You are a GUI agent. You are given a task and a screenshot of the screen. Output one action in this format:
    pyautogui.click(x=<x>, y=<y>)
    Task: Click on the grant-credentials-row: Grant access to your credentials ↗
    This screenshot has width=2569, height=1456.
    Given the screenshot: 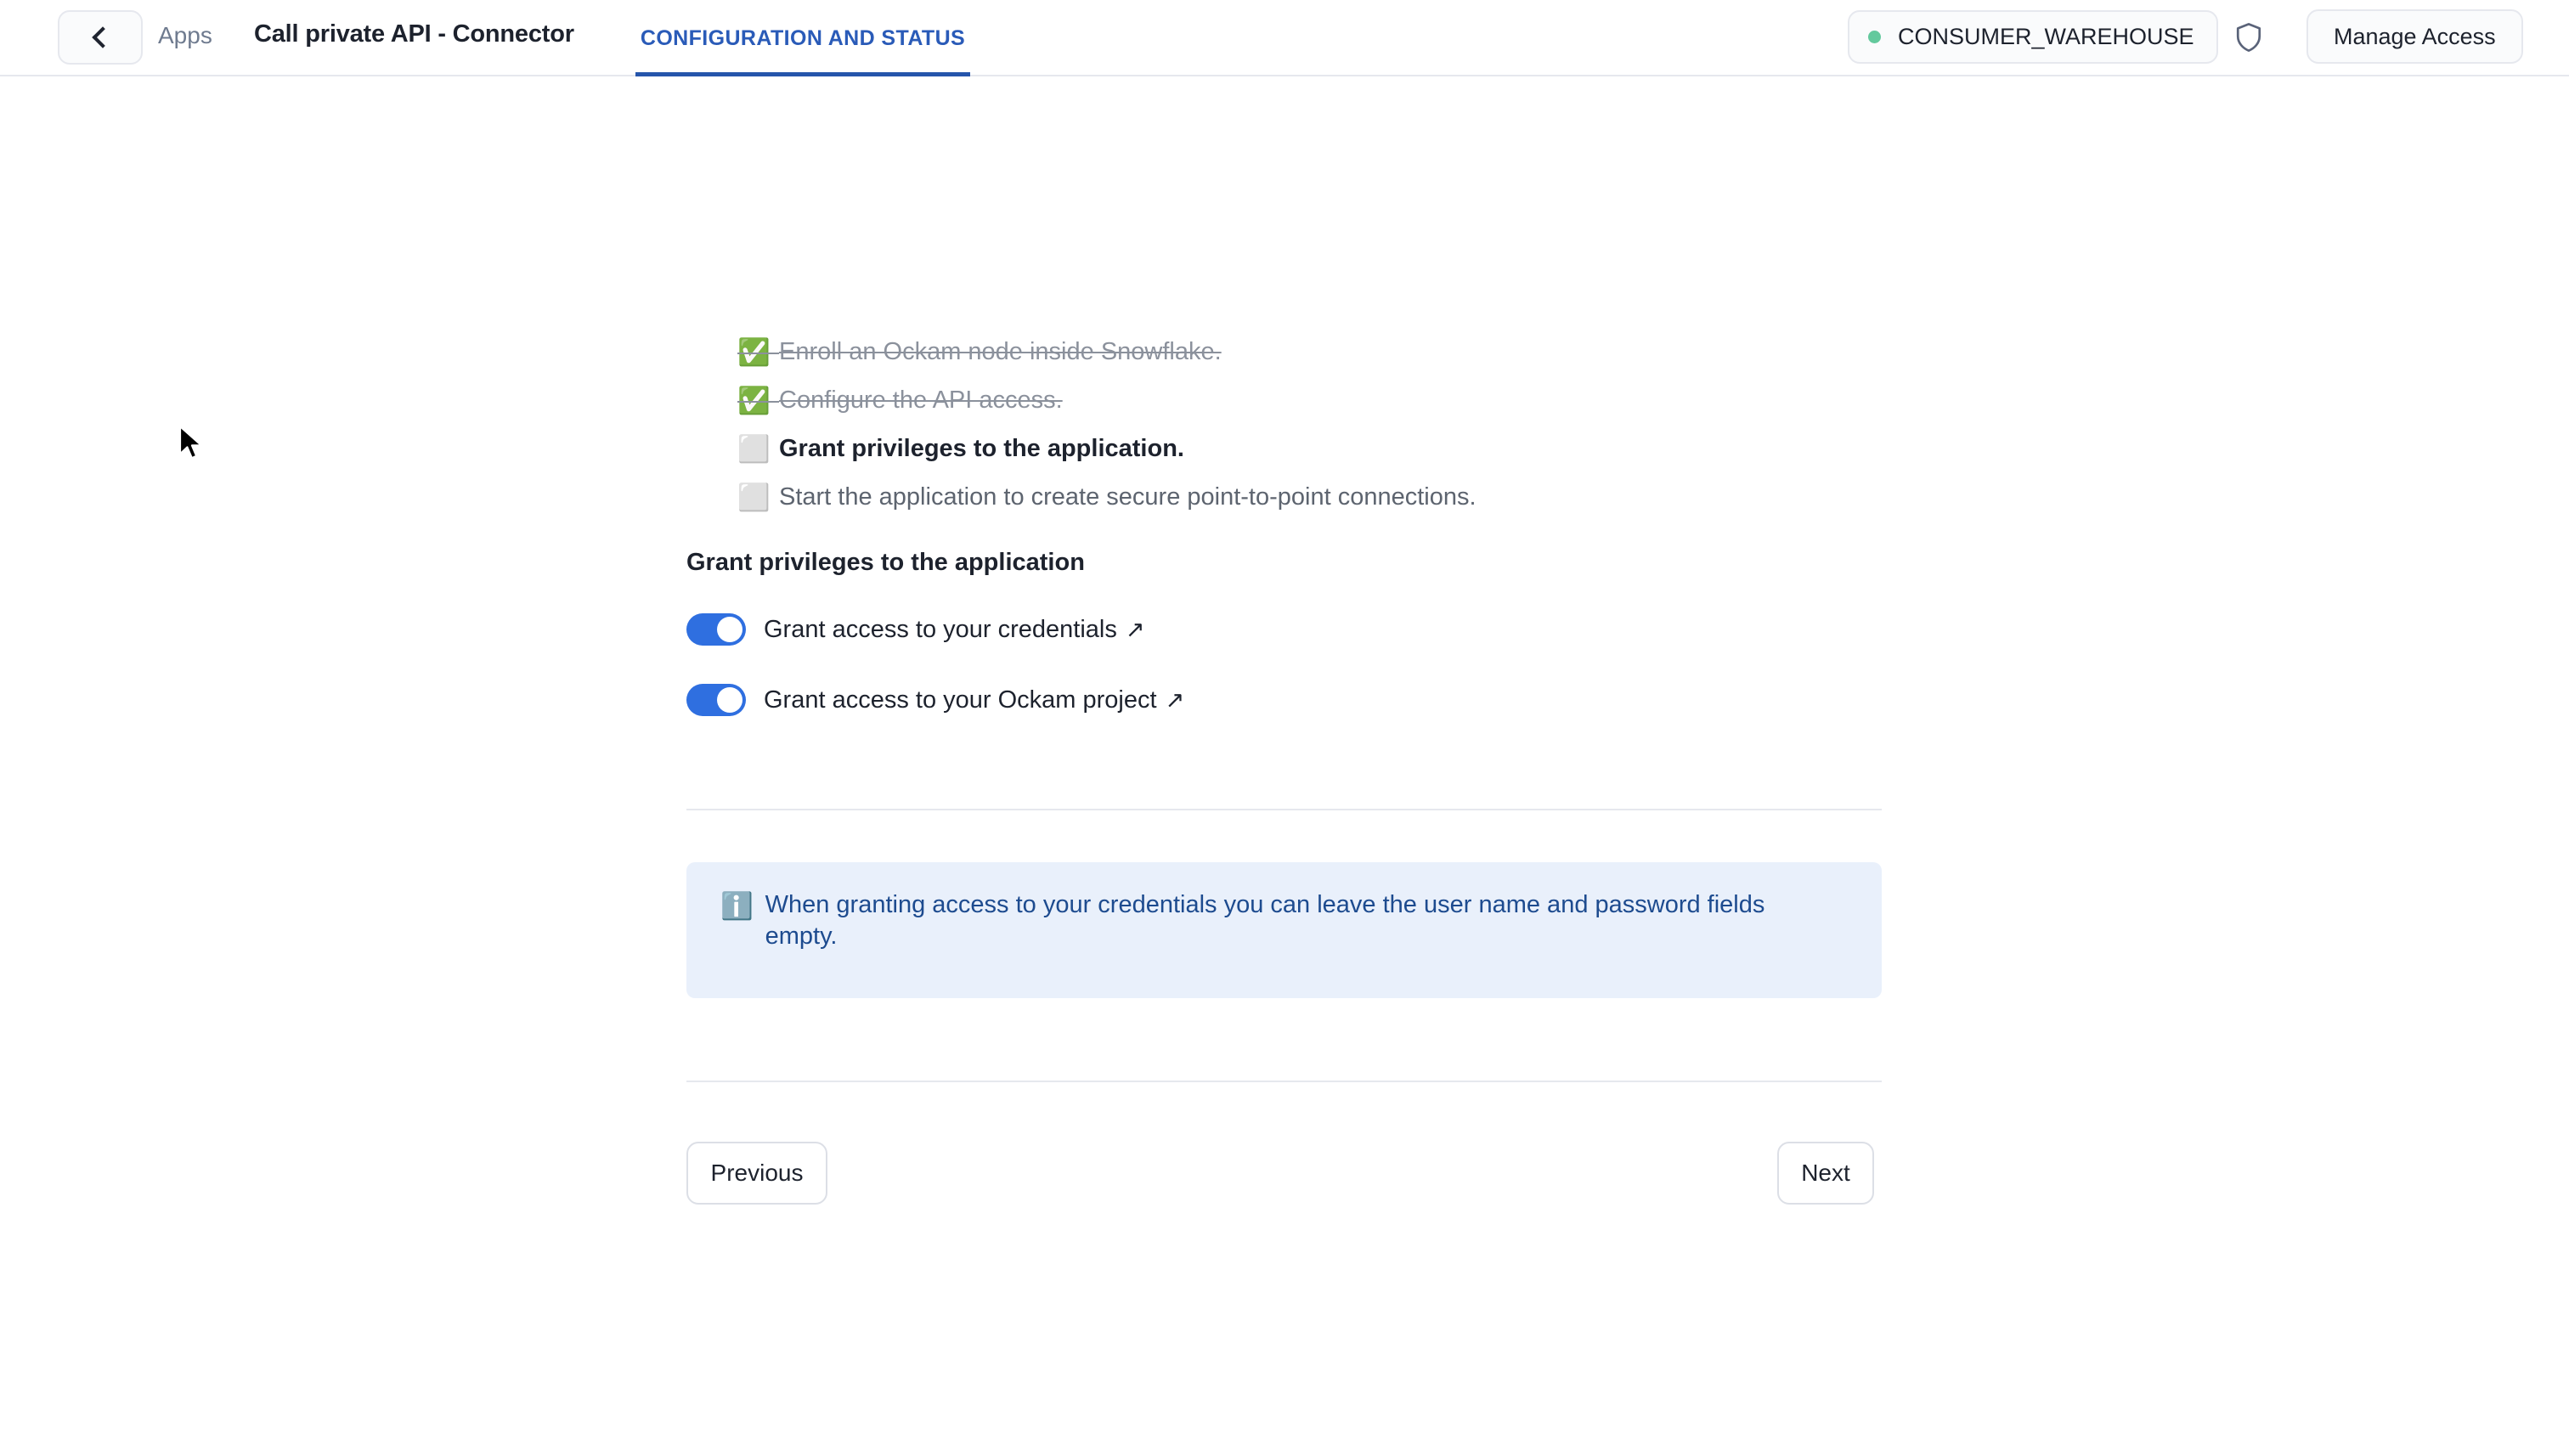 What is the action you would take?
    pyautogui.click(x=915, y=629)
    